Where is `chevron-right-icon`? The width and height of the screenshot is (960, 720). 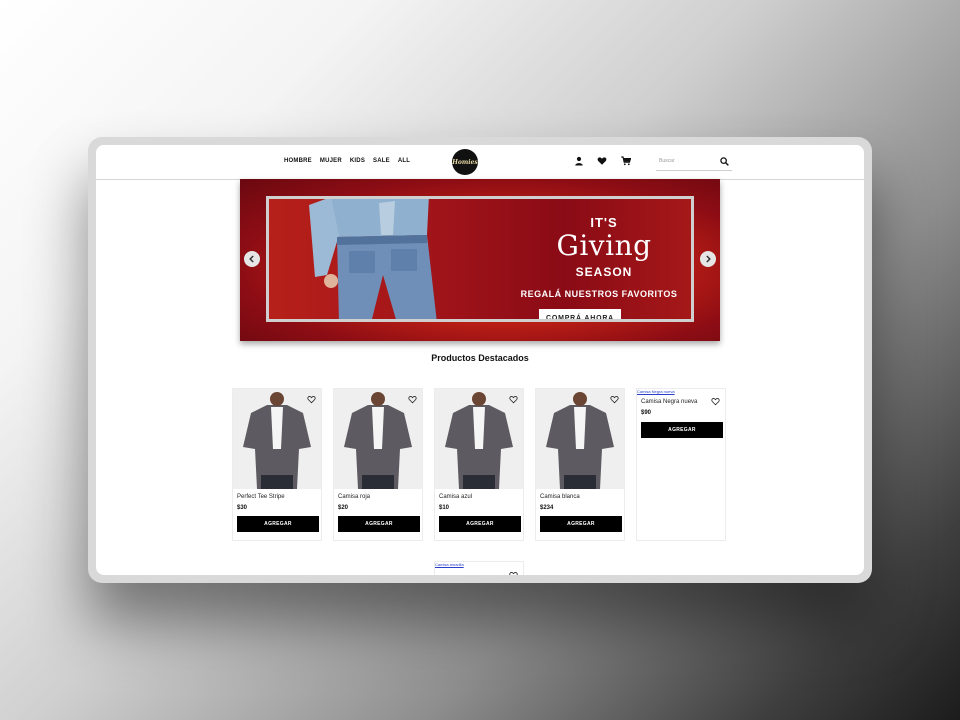 chevron-right-icon is located at coordinates (708, 259).